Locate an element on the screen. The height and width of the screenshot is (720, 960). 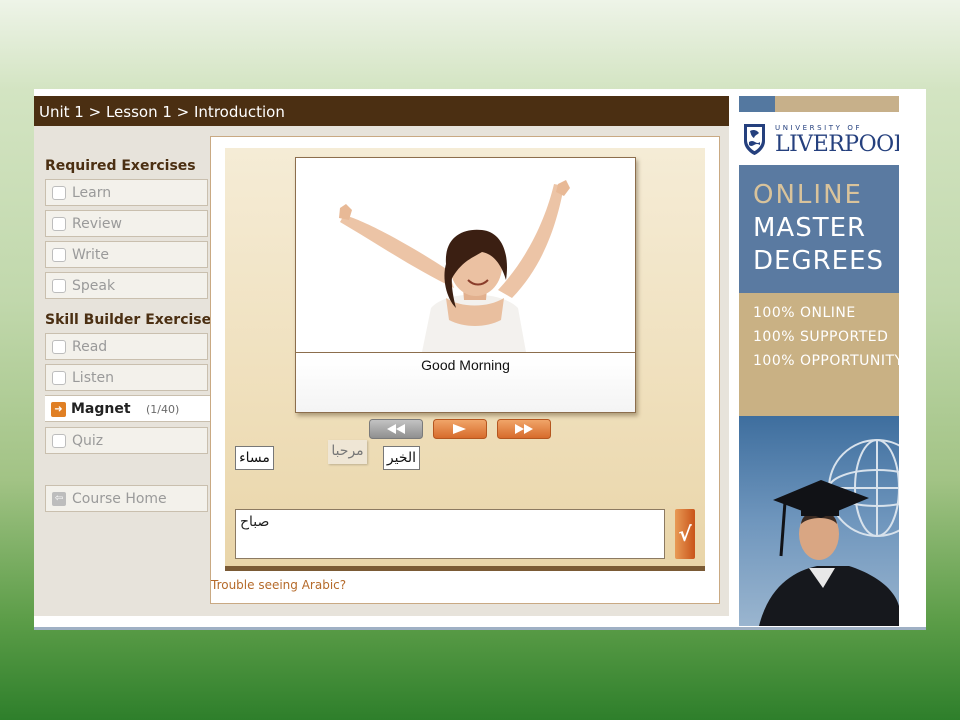
fast-forward-icon is located at coordinates (524, 429).